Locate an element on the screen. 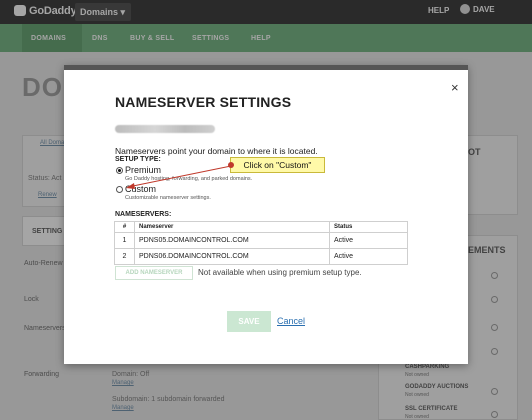 This screenshot has width=532, height=420. callout-marker is located at coordinates (231, 165).